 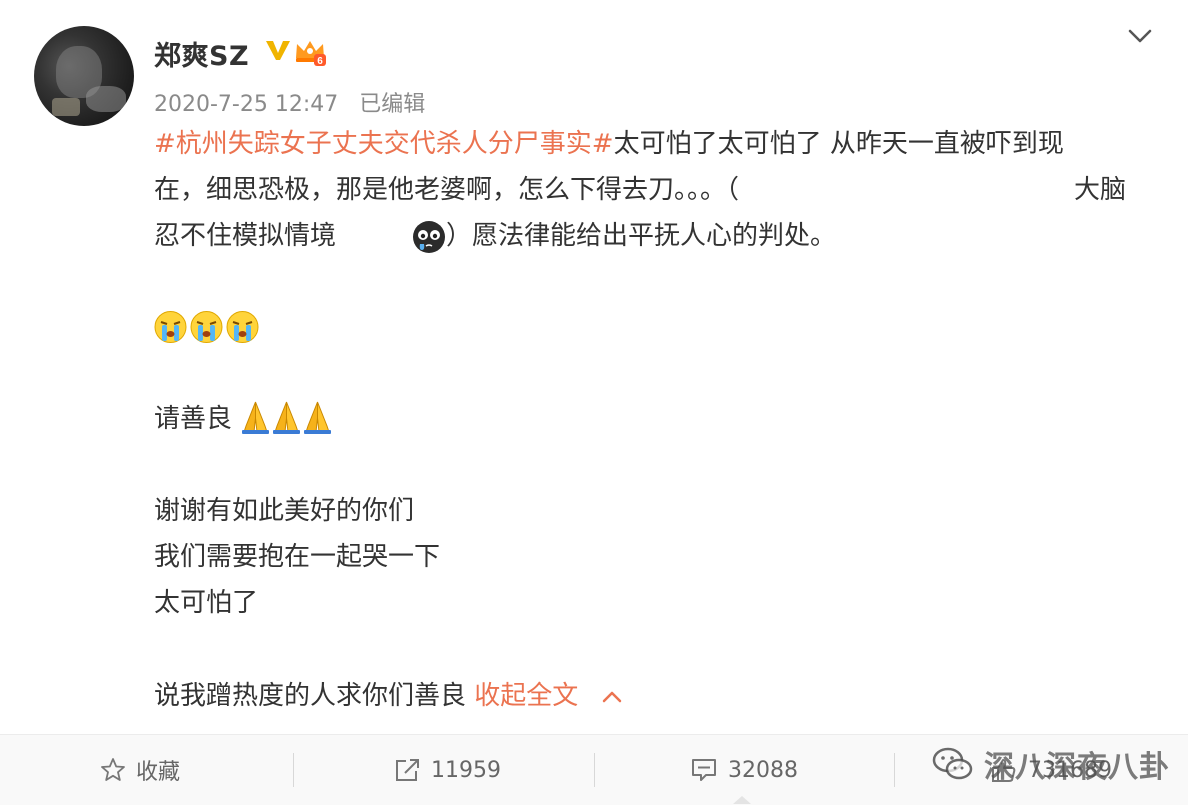 I want to click on wechat-icon, so click(x=952, y=763).